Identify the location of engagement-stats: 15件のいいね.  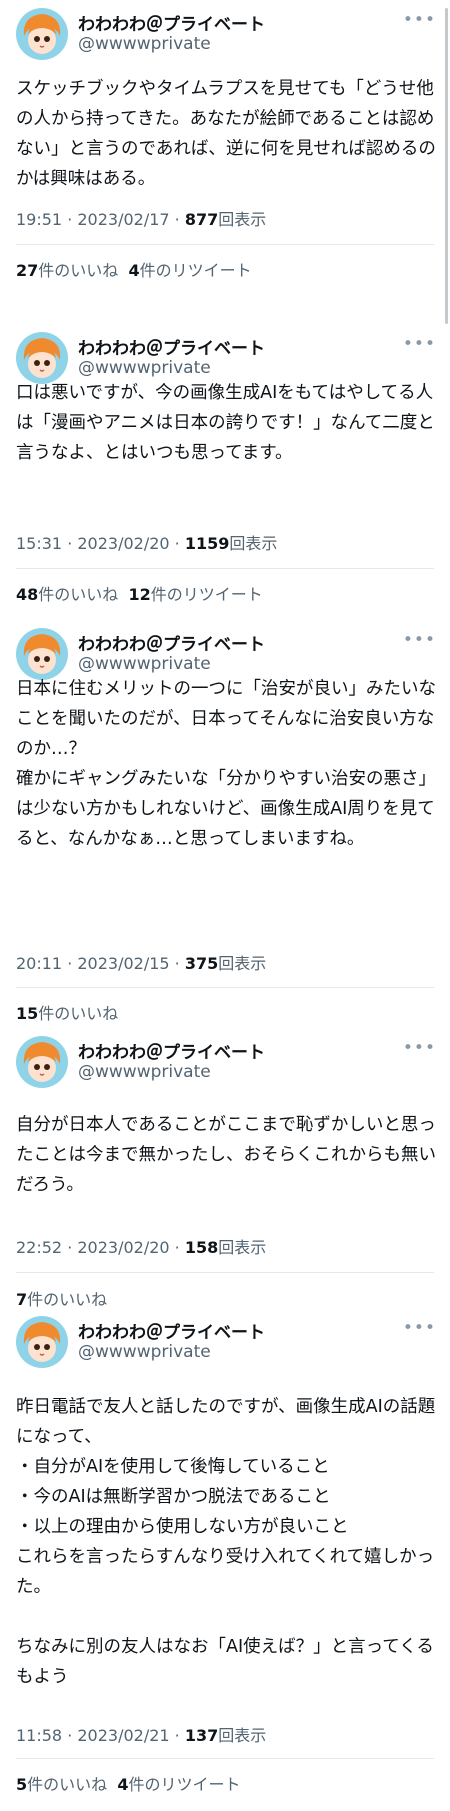
(67, 1012).